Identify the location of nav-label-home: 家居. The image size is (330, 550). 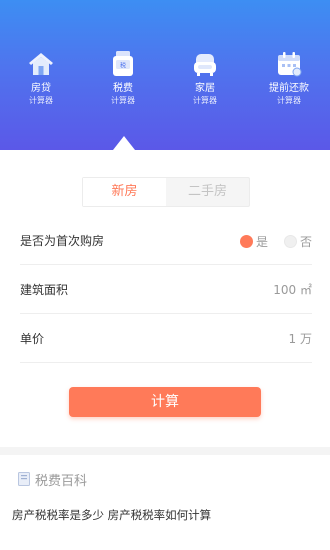
(205, 88).